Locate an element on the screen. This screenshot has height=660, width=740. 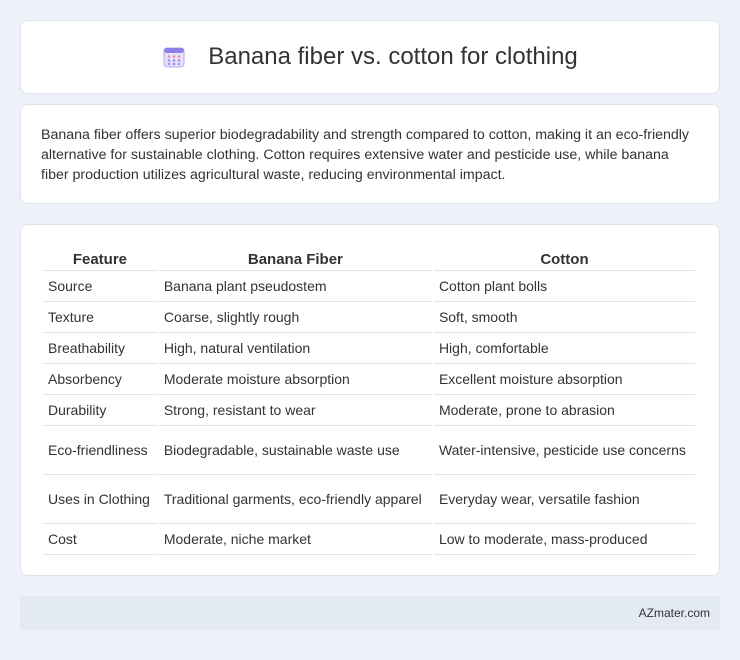
banana-fiber-cell: High, natural ventilation is located at coordinates (295, 348).